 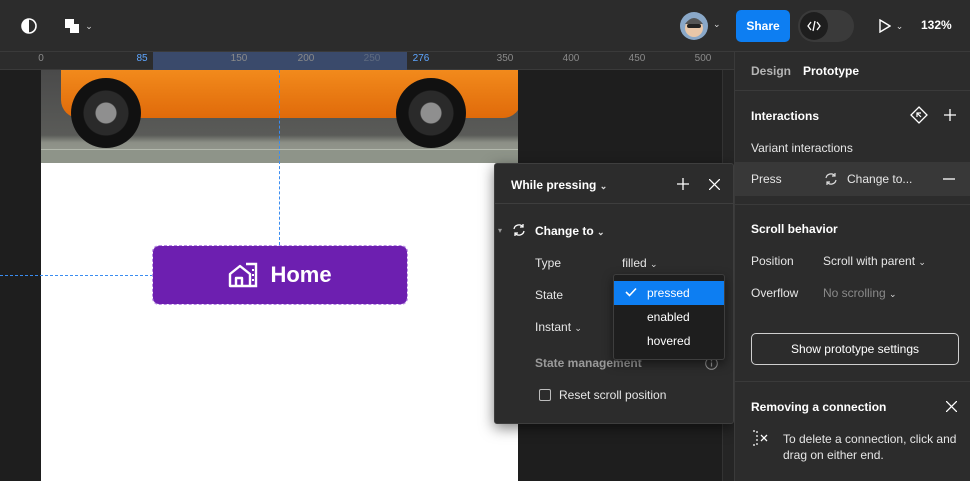 What do you see at coordinates (766, 179) in the screenshot?
I see `interaction-trigger: Press` at bounding box center [766, 179].